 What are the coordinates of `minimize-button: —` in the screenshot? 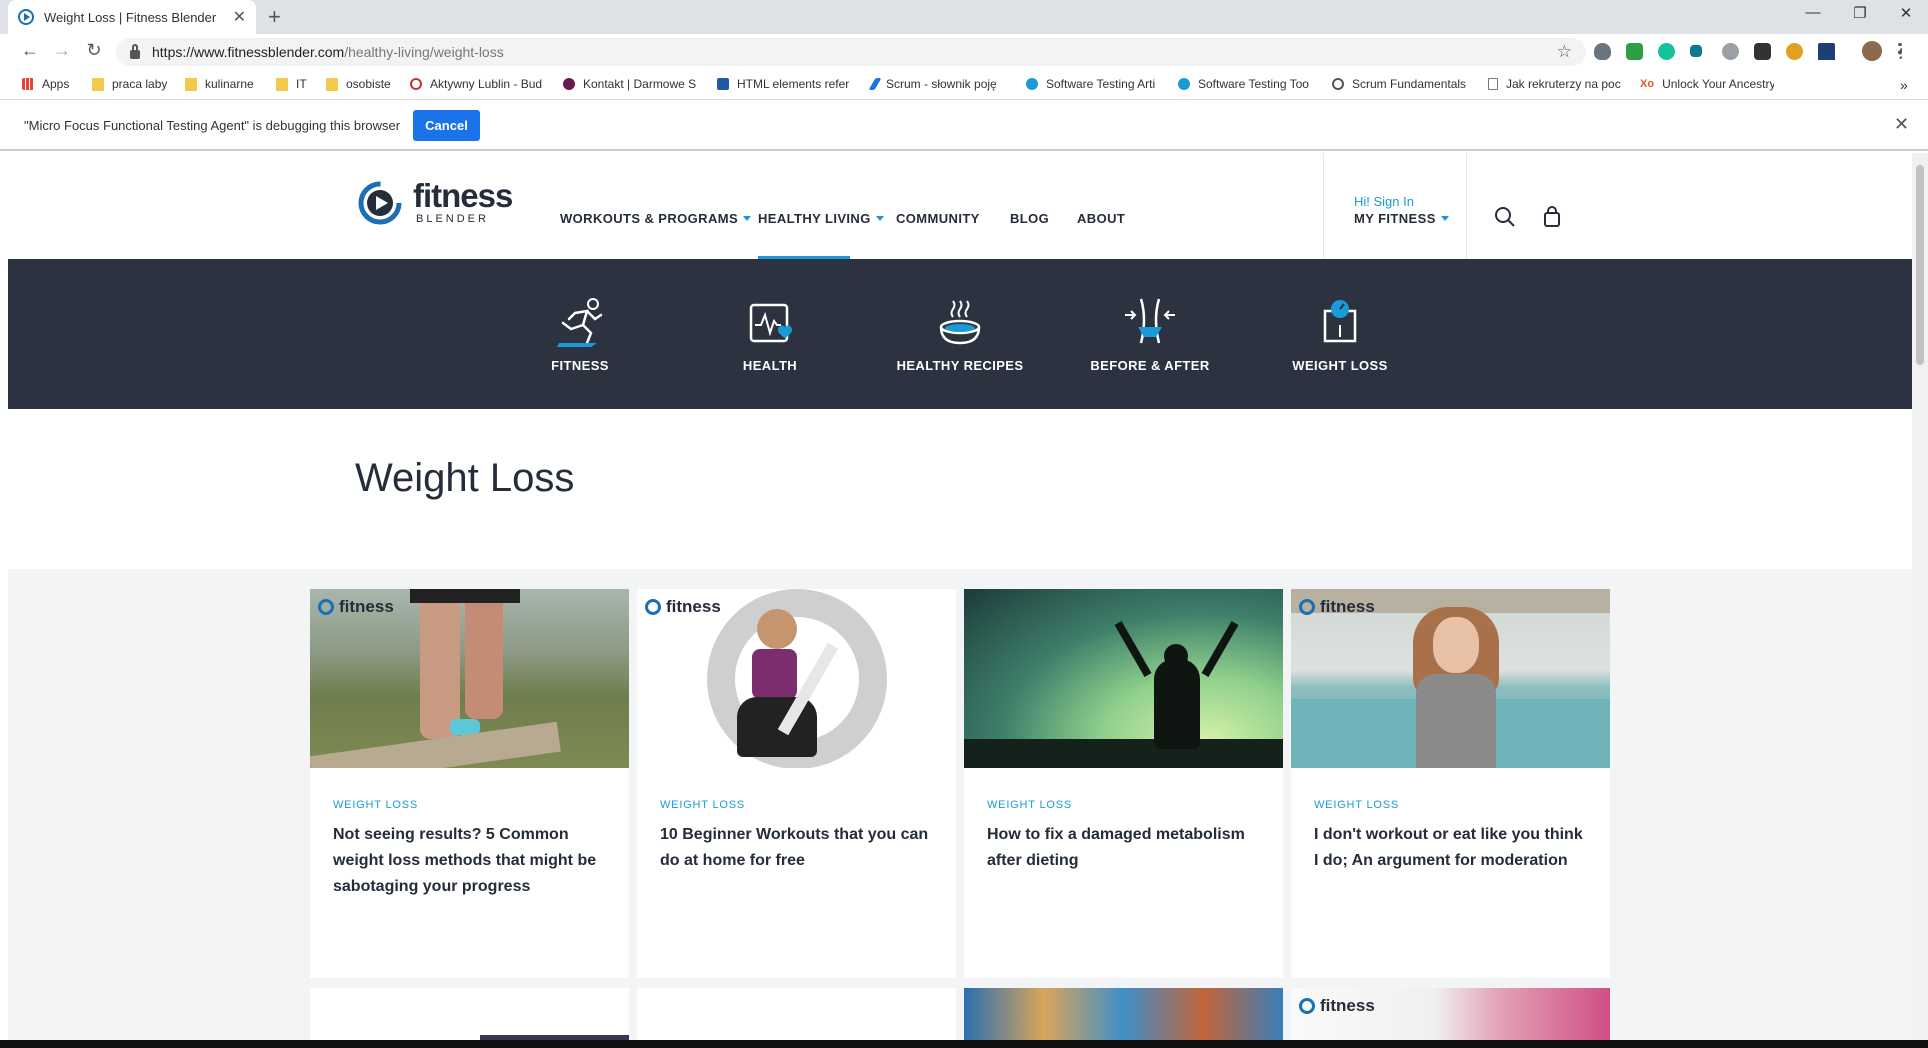 It's located at (1813, 12).